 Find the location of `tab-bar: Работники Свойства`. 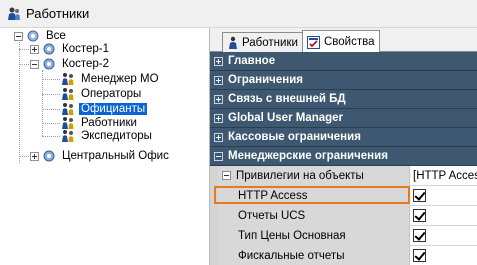

tab-bar: Работники Свойства is located at coordinates (343, 40).